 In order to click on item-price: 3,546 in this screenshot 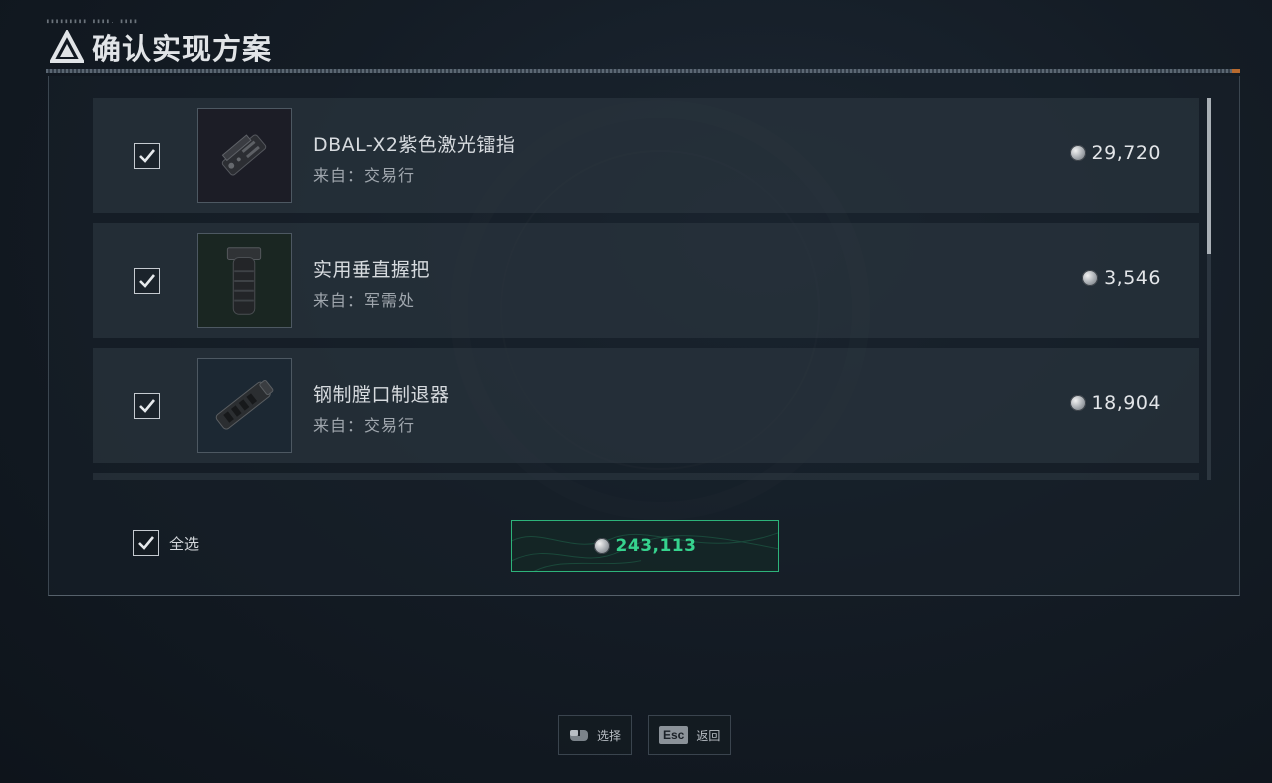, I will do `click(1121, 278)`.